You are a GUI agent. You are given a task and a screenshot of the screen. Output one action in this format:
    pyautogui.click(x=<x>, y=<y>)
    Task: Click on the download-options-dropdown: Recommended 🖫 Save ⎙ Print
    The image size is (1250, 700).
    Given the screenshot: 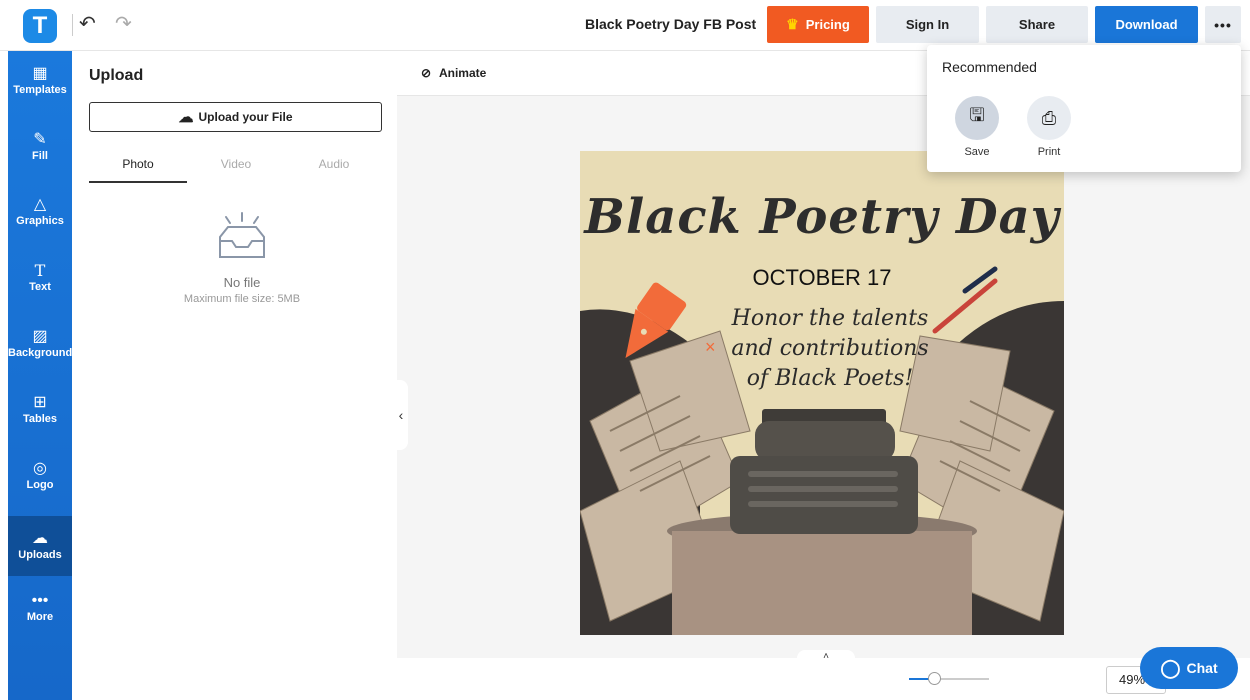 What is the action you would take?
    pyautogui.click(x=1084, y=108)
    